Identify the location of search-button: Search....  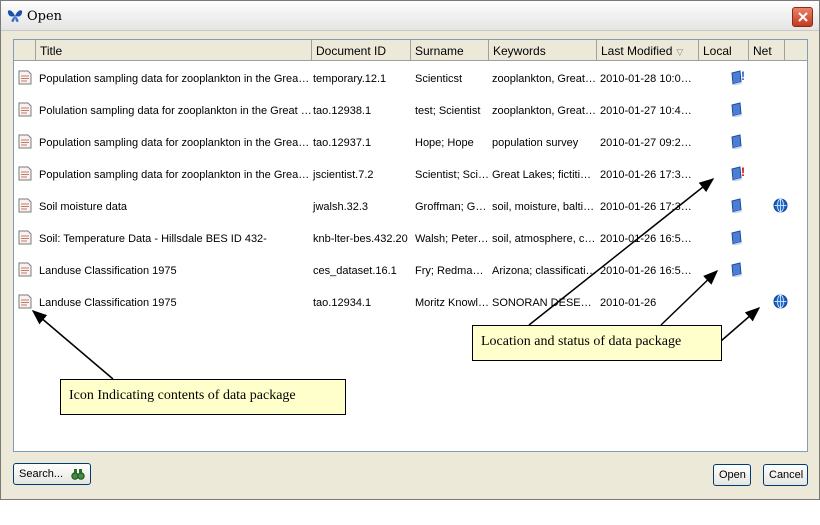
(52, 474).